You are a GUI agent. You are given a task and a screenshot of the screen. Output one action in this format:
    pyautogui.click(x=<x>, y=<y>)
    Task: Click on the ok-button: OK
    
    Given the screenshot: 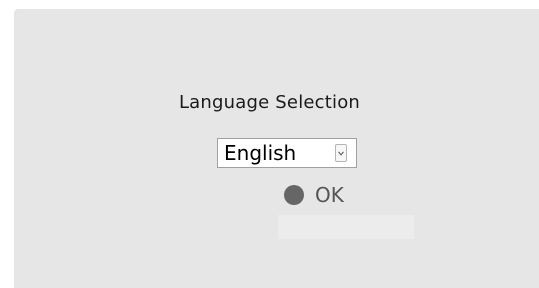 What is the action you would take?
    pyautogui.click(x=314, y=195)
    